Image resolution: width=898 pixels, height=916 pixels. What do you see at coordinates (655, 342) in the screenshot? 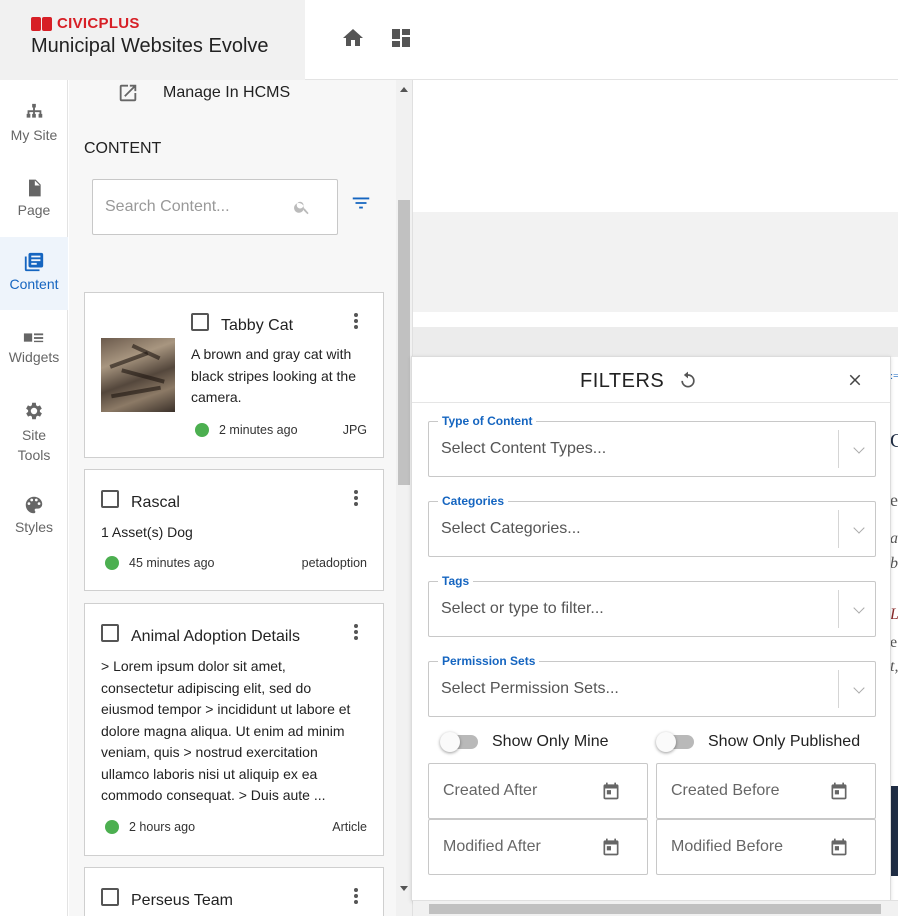
I see `preview-band` at bounding box center [655, 342].